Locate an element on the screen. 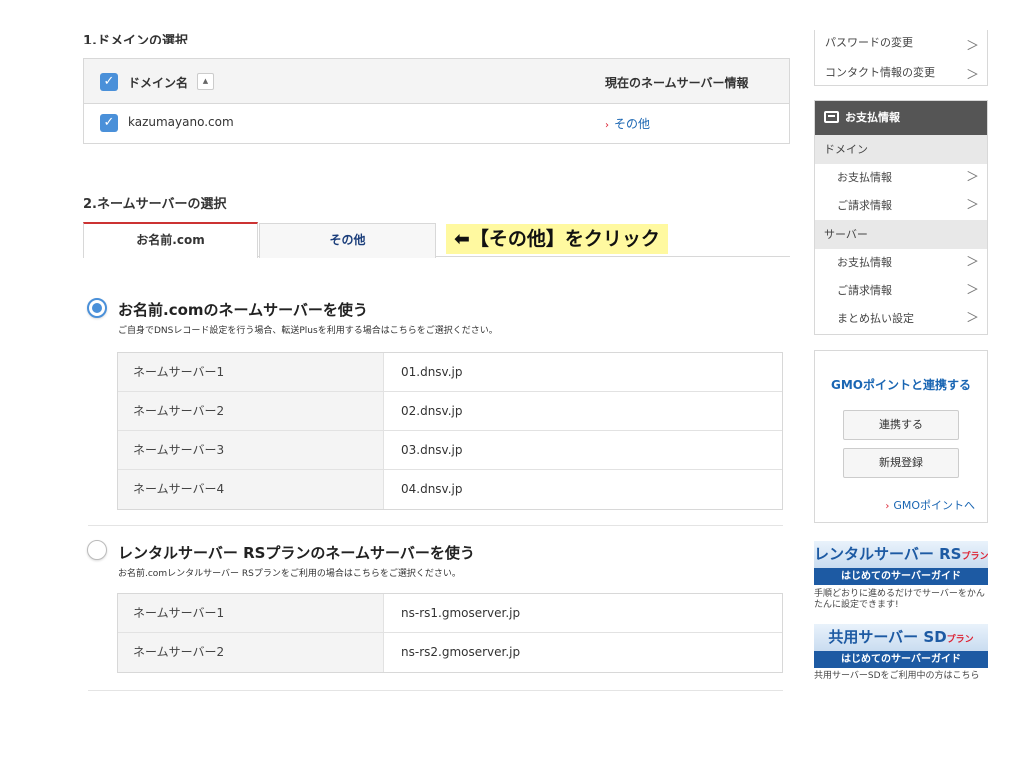 Image resolution: width=1024 pixels, height=768 pixels. domain-name: kazumayano.com is located at coordinates (181, 122).